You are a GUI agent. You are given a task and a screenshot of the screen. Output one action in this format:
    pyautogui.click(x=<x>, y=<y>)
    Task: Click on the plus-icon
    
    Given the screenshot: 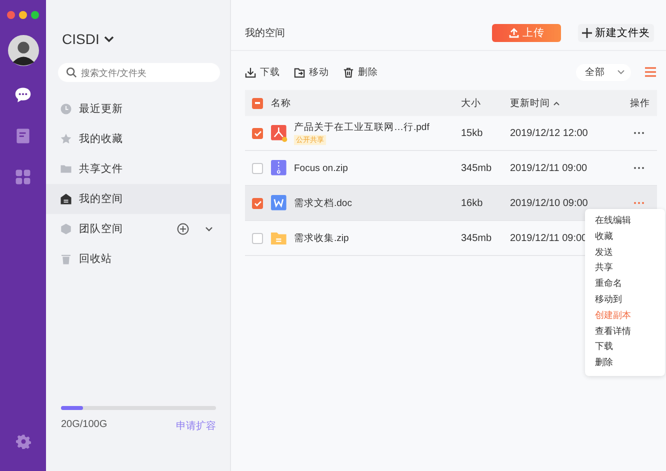 What is the action you would take?
    pyautogui.click(x=587, y=33)
    